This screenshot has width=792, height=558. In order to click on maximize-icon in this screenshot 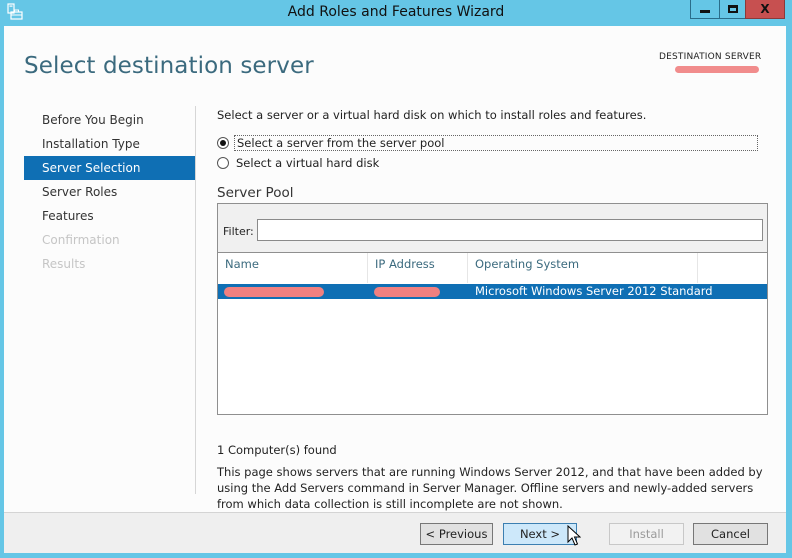, I will do `click(732, 9)`.